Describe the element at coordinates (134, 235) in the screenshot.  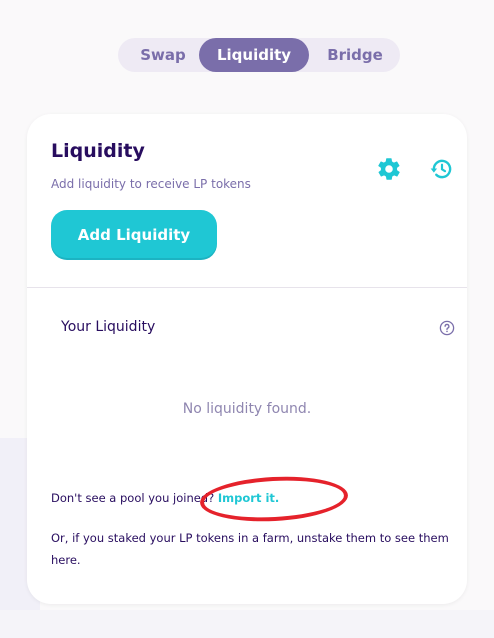
I see `add-liquidity-button: Add Liquidity` at that location.